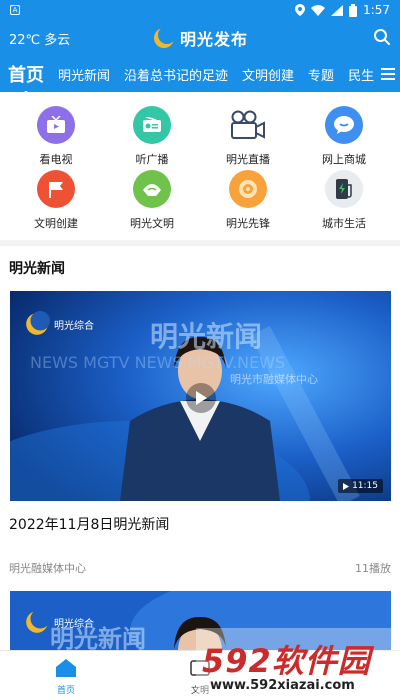 This screenshot has height=700, width=400. I want to click on signal-icon, so click(337, 10).